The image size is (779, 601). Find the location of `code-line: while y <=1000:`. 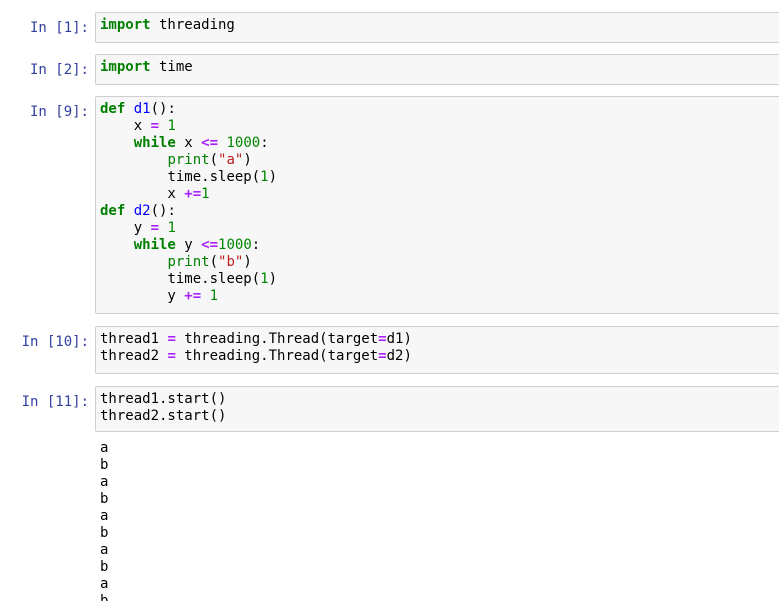

code-line: while y <=1000: is located at coordinates (197, 245).